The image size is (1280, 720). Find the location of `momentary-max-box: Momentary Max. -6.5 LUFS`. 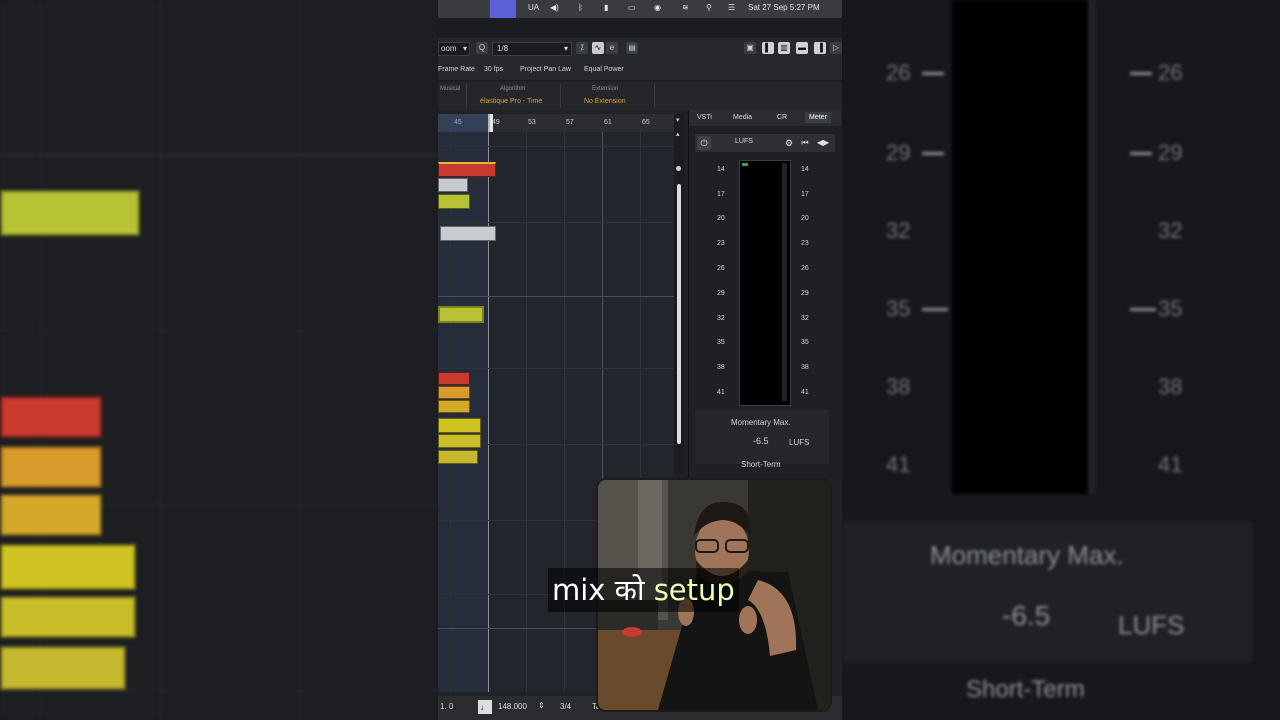

momentary-max-box: Momentary Max. -6.5 LUFS is located at coordinates (762, 437).